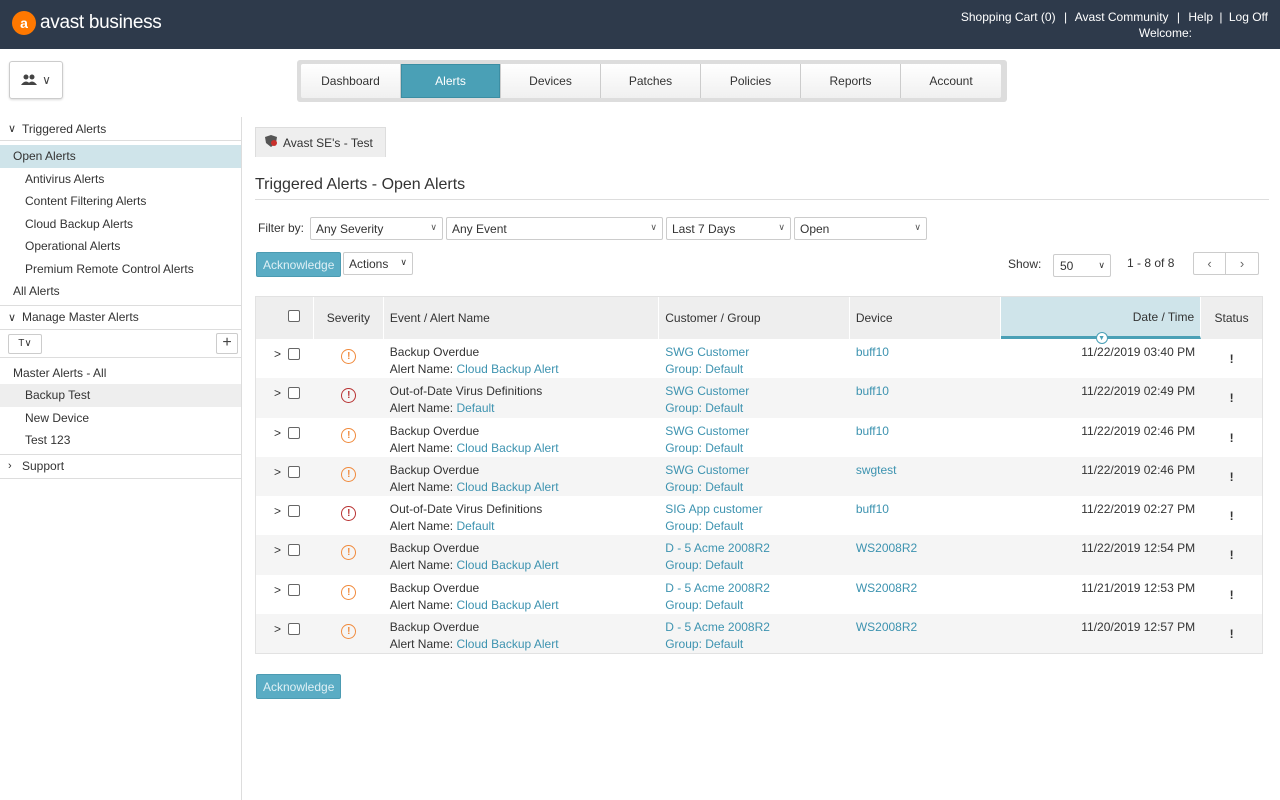  I want to click on customer-link: SIG App customer, so click(757, 509).